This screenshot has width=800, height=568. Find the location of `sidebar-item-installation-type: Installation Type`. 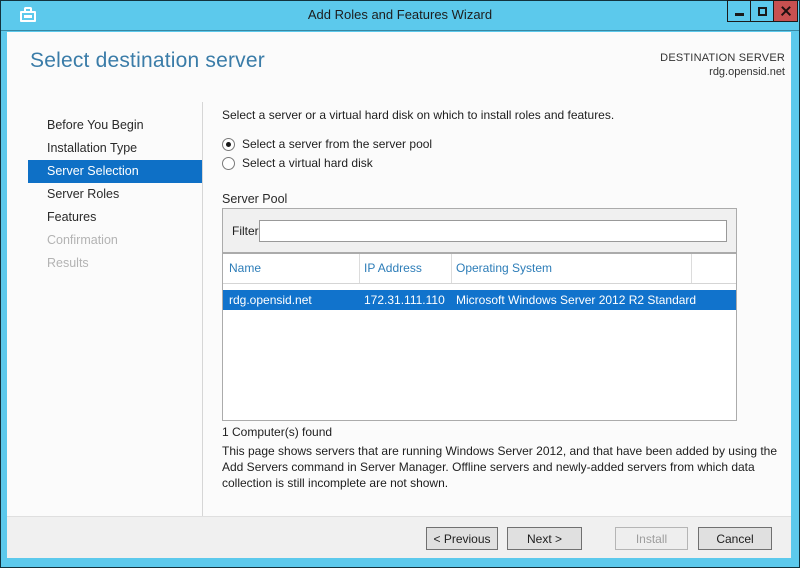

sidebar-item-installation-type: Installation Type is located at coordinates (115, 148).